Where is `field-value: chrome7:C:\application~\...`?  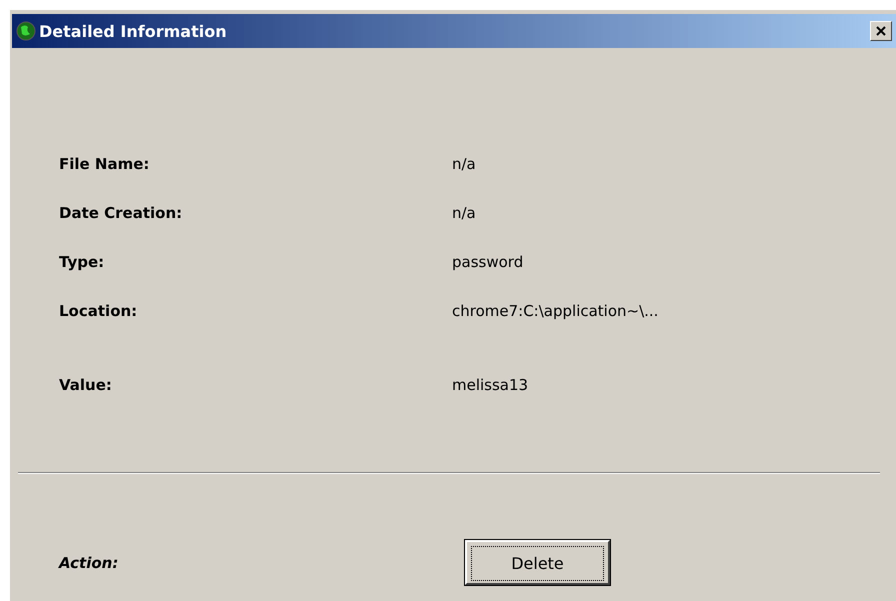
field-value: chrome7:C:\application~\... is located at coordinates (555, 311).